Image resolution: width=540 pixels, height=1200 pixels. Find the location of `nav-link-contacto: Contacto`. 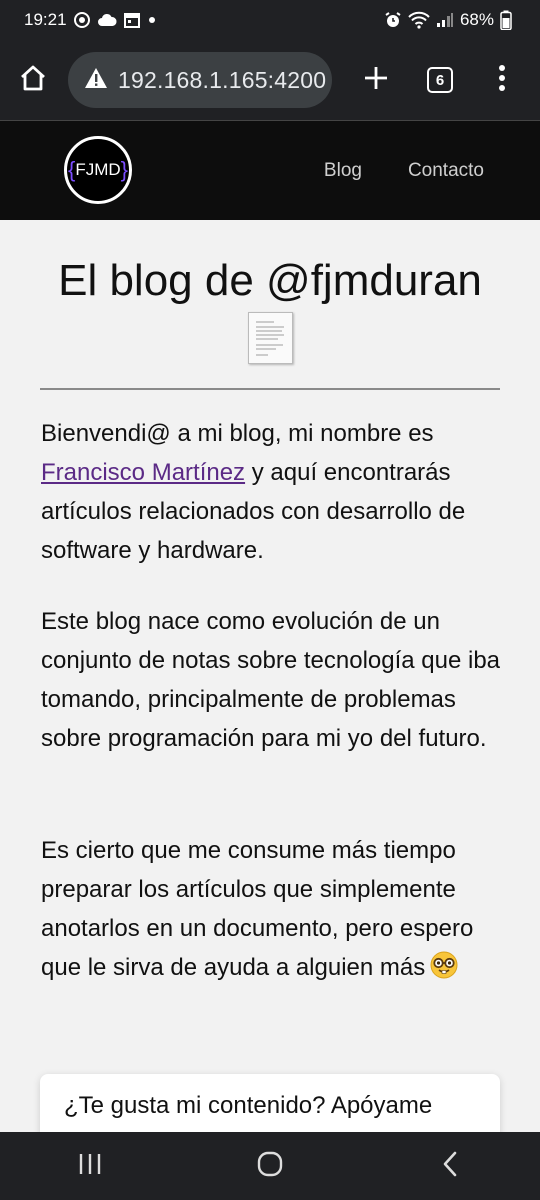

nav-link-contacto: Contacto is located at coordinates (446, 171).